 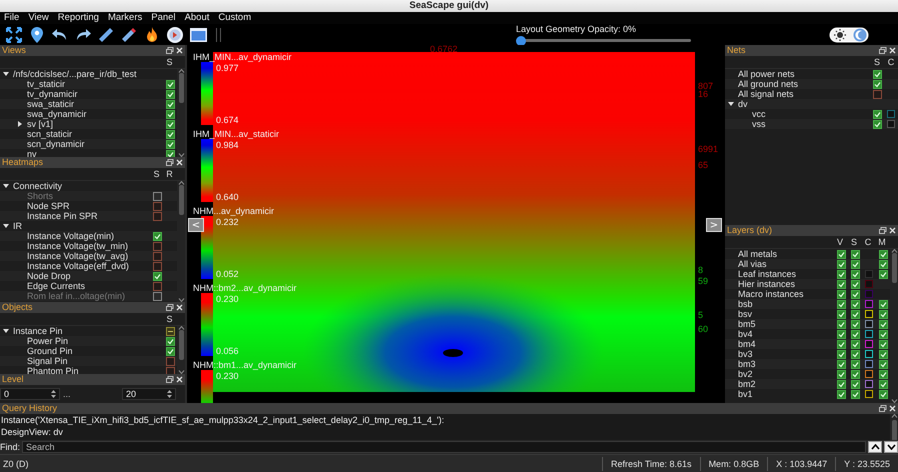 I want to click on tree-item: bsv, so click(x=745, y=314).